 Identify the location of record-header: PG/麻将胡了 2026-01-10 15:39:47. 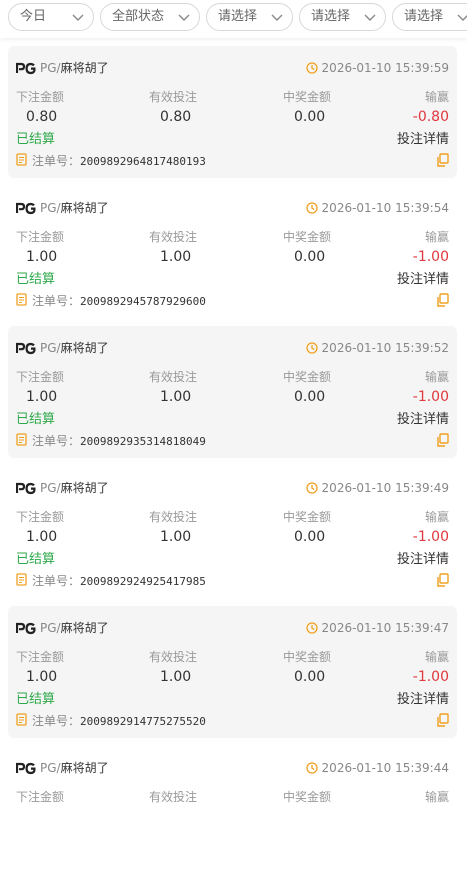
(232, 628).